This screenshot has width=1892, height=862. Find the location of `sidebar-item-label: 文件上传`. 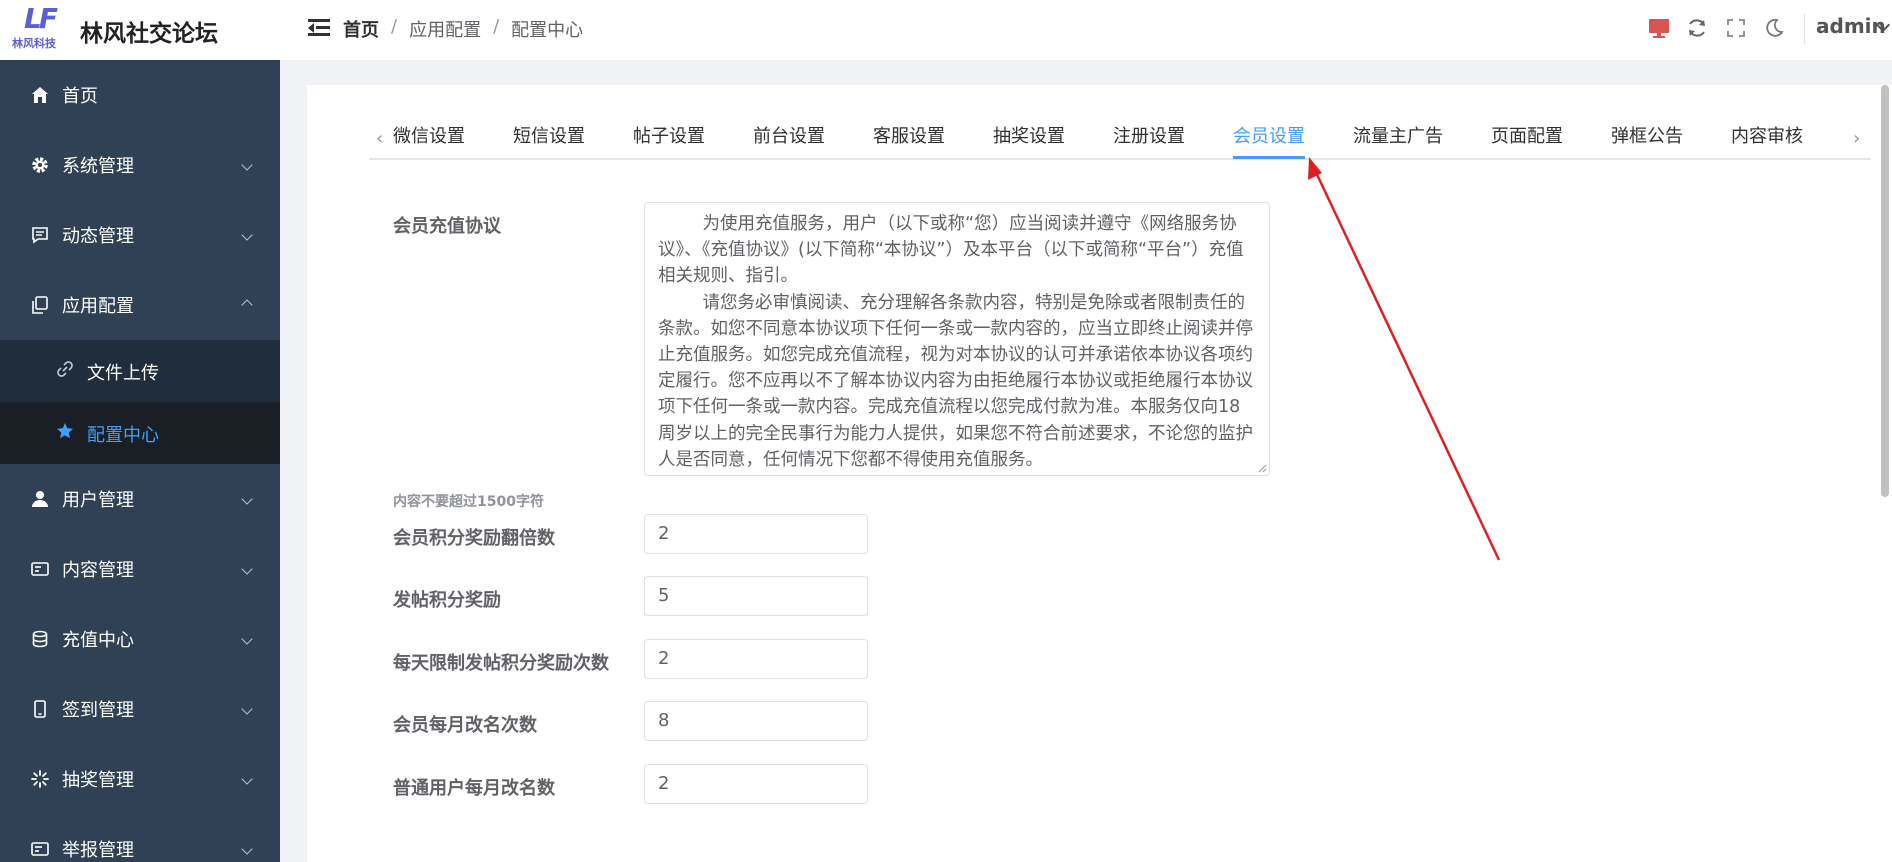

sidebar-item-label: 文件上传 is located at coordinates (123, 373).